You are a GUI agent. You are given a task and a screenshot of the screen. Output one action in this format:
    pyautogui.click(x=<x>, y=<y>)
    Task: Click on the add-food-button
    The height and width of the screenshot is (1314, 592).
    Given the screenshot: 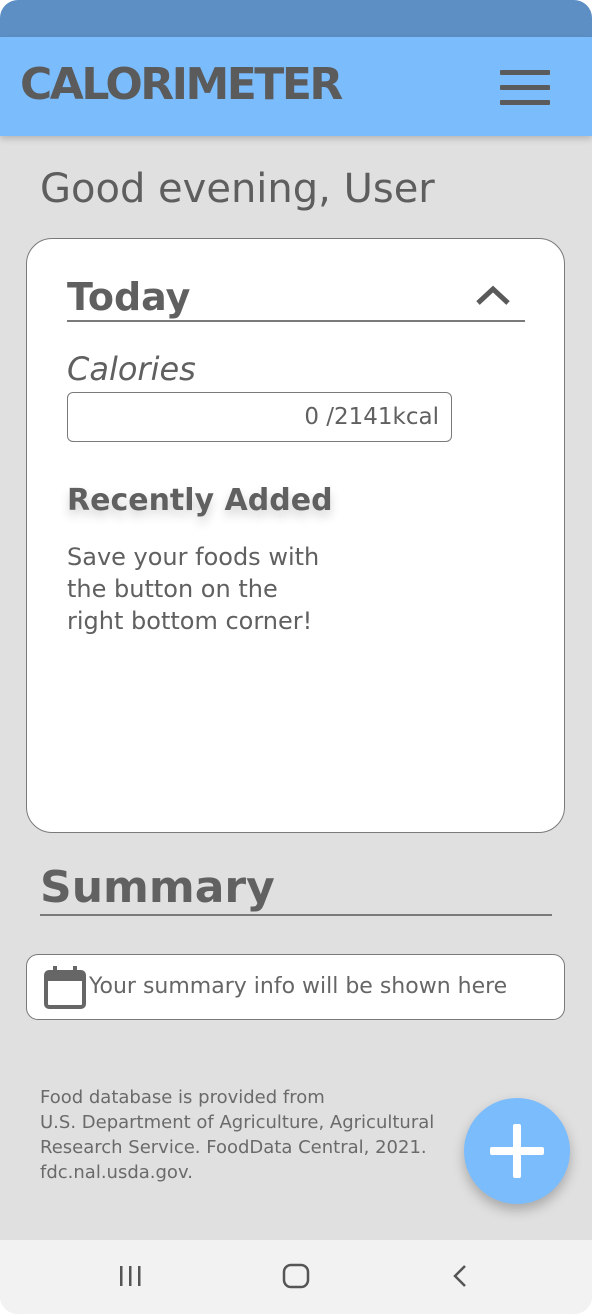 What is the action you would take?
    pyautogui.click(x=517, y=1151)
    